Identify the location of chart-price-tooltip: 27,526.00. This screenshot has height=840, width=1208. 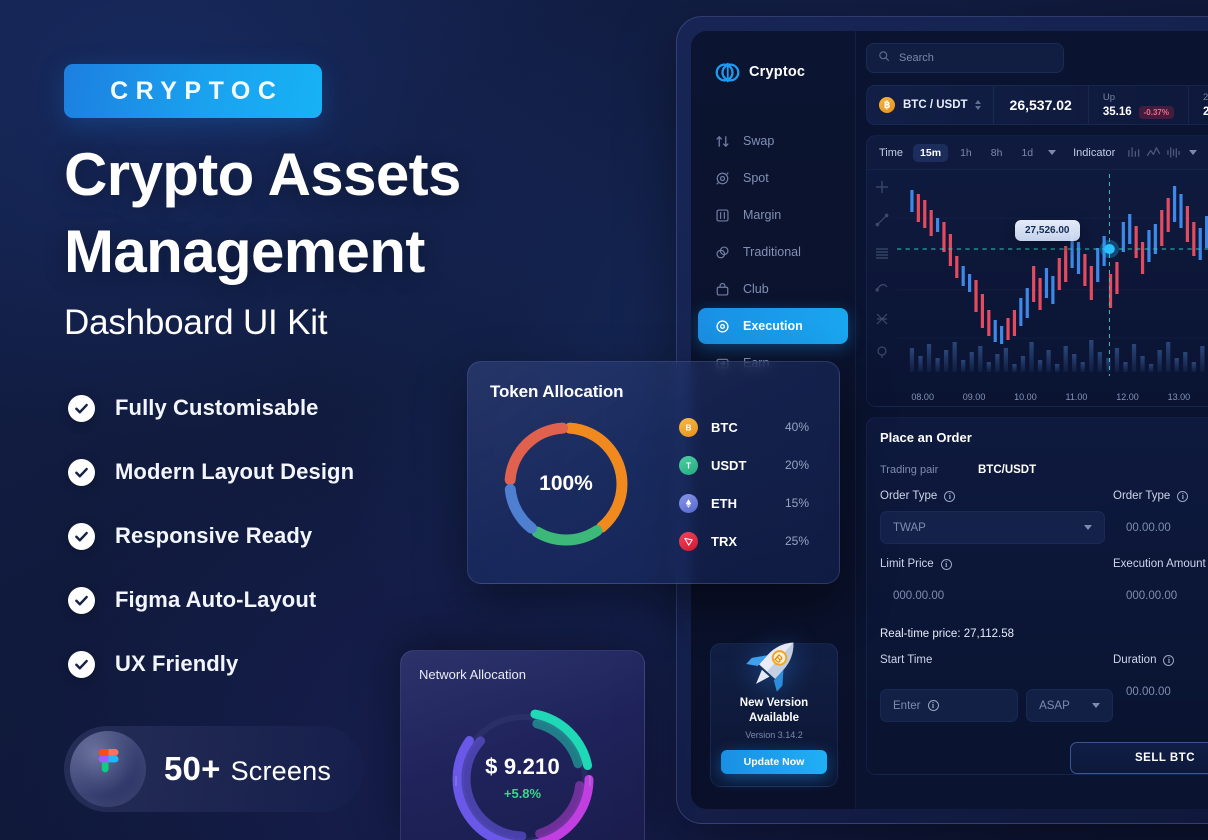
(1047, 230).